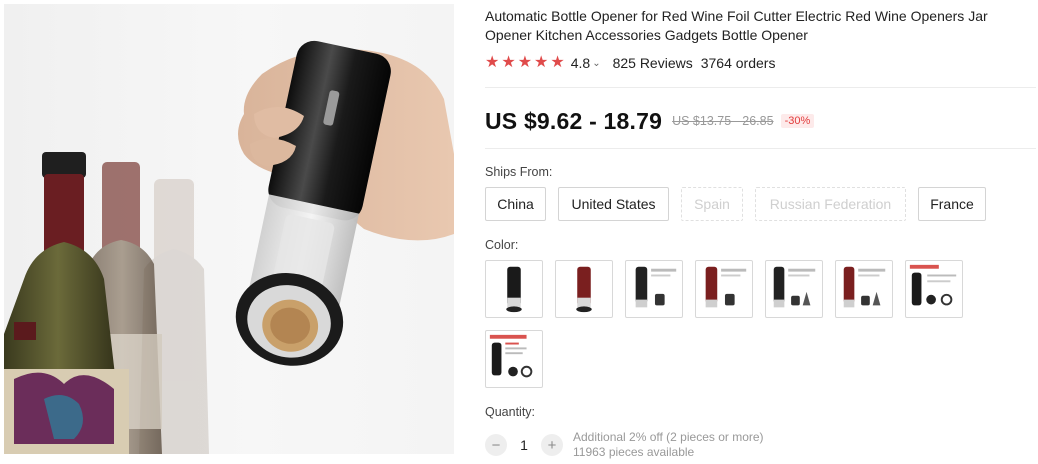 The image size is (1038, 464). I want to click on ship-option-spain: Spain, so click(712, 204).